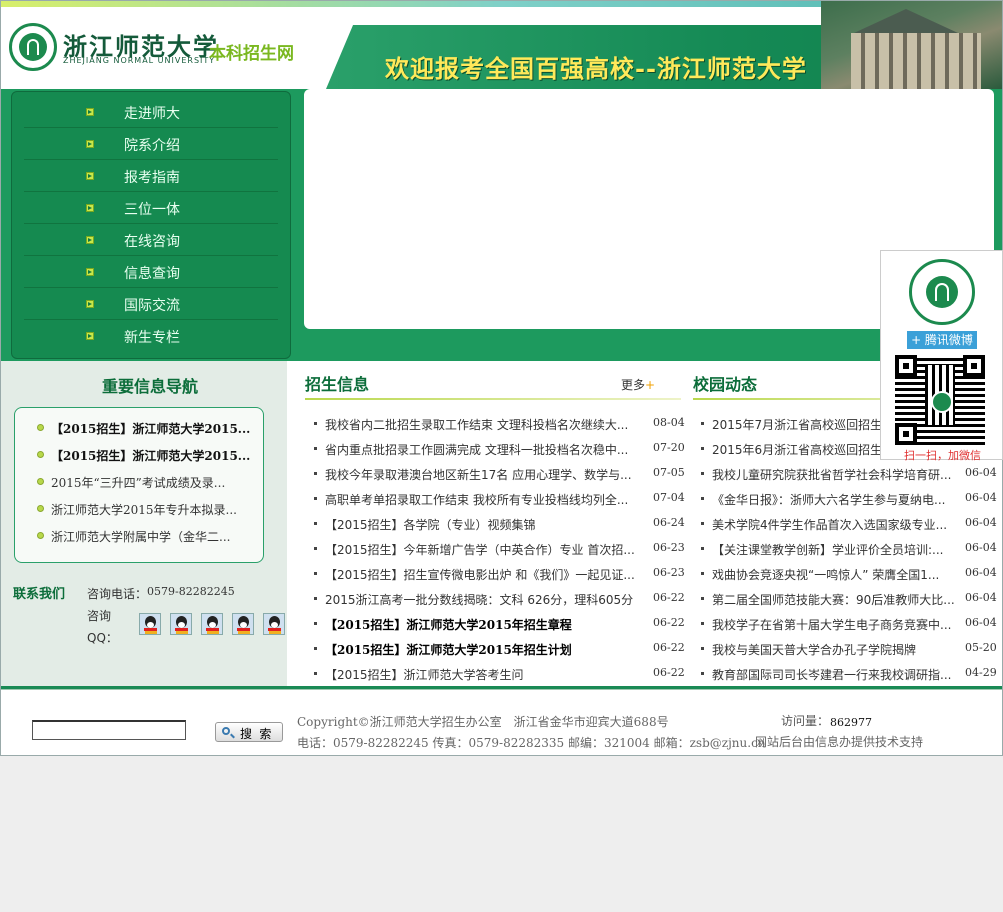 This screenshot has width=1003, height=912. I want to click on news-item: 我校与美国天普大学合办孔子学院揭牌 05-20, so click(849, 650).